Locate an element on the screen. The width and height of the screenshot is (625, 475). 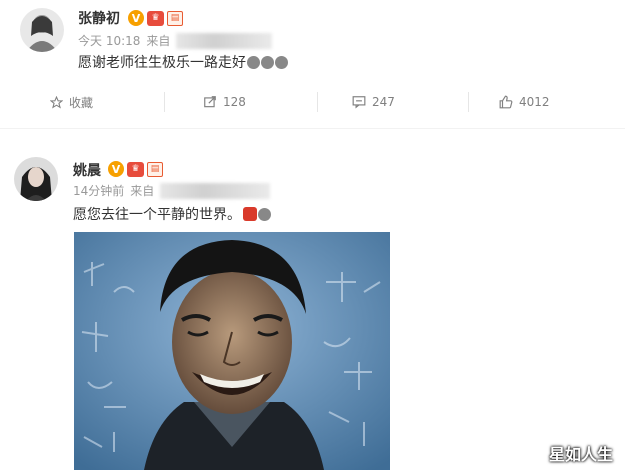
comment-count: 247 is located at coordinates (383, 102).